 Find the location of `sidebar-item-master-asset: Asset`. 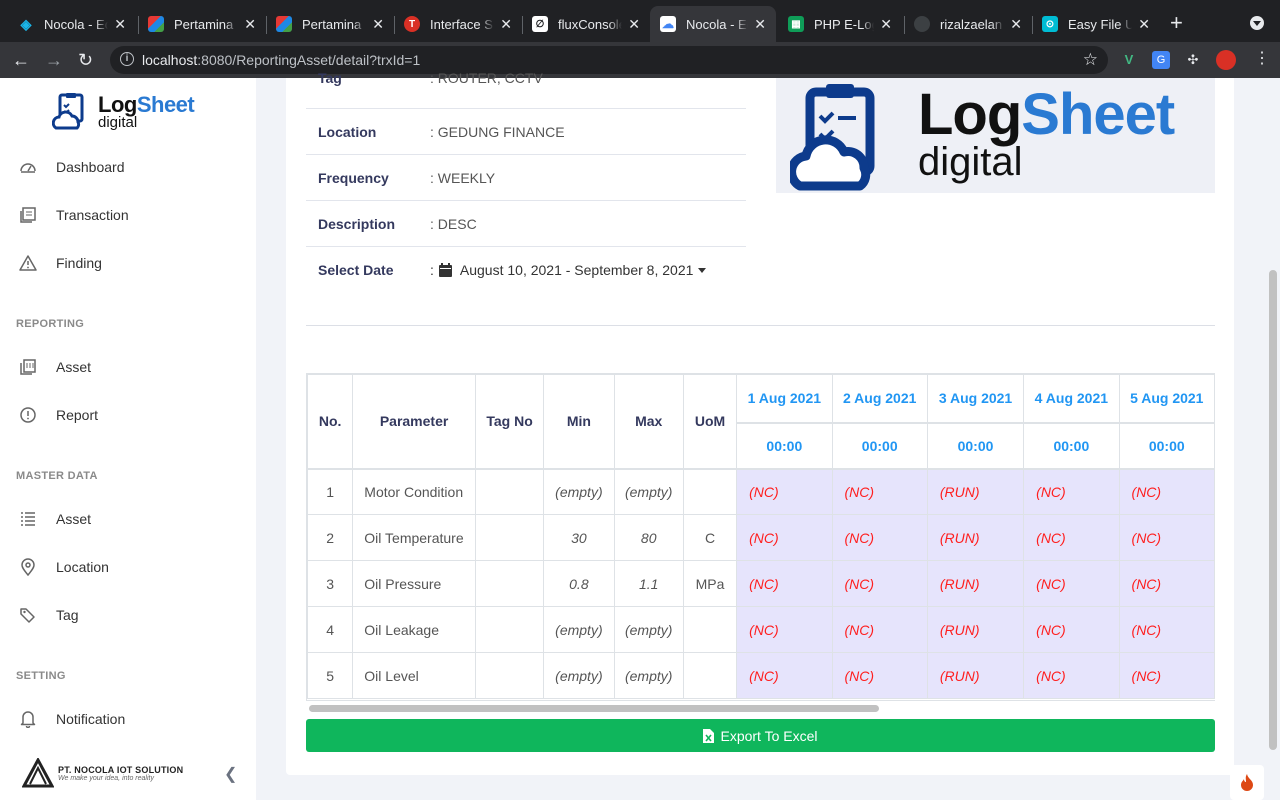

sidebar-item-master-asset: Asset is located at coordinates (128, 519).